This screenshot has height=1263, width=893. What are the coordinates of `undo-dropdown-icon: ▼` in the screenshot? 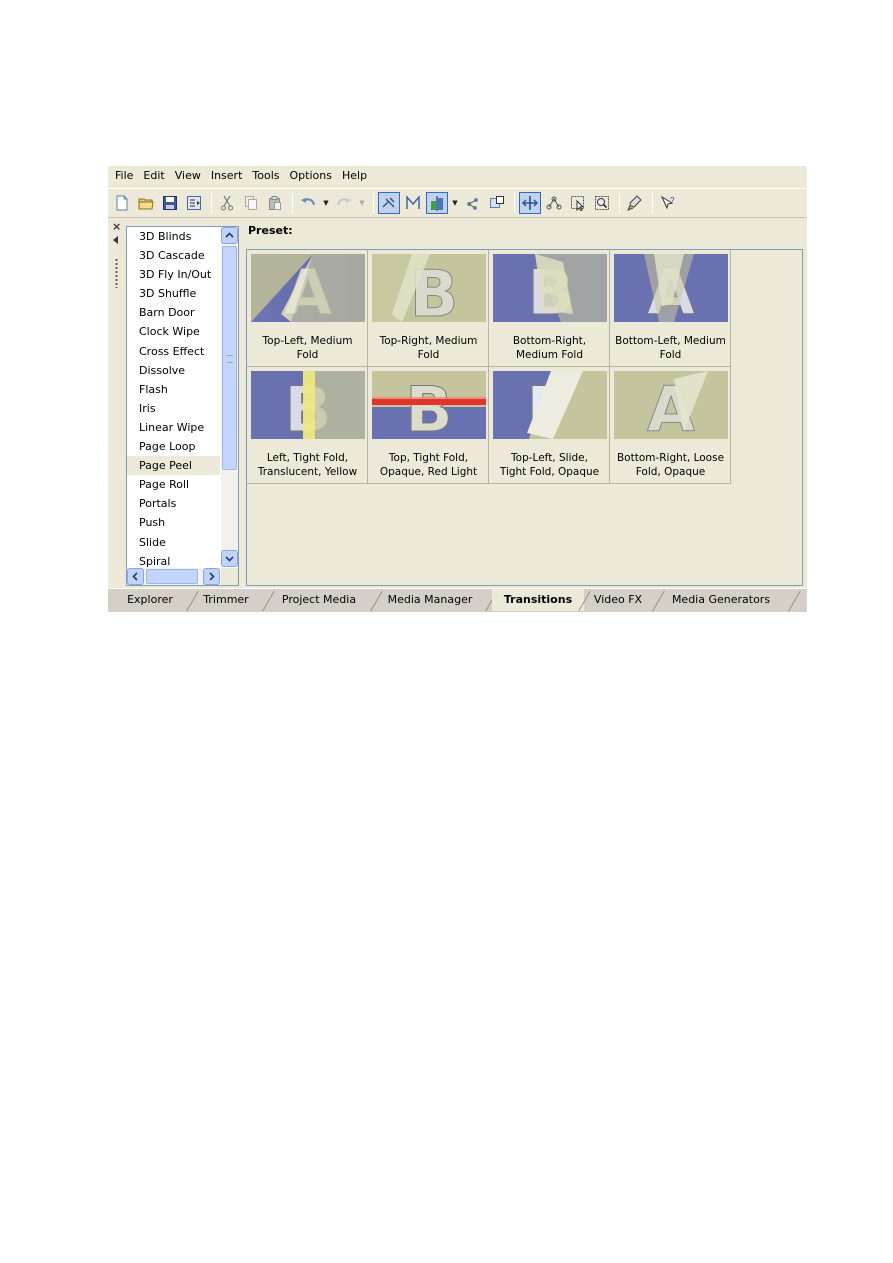 It's located at (326, 203).